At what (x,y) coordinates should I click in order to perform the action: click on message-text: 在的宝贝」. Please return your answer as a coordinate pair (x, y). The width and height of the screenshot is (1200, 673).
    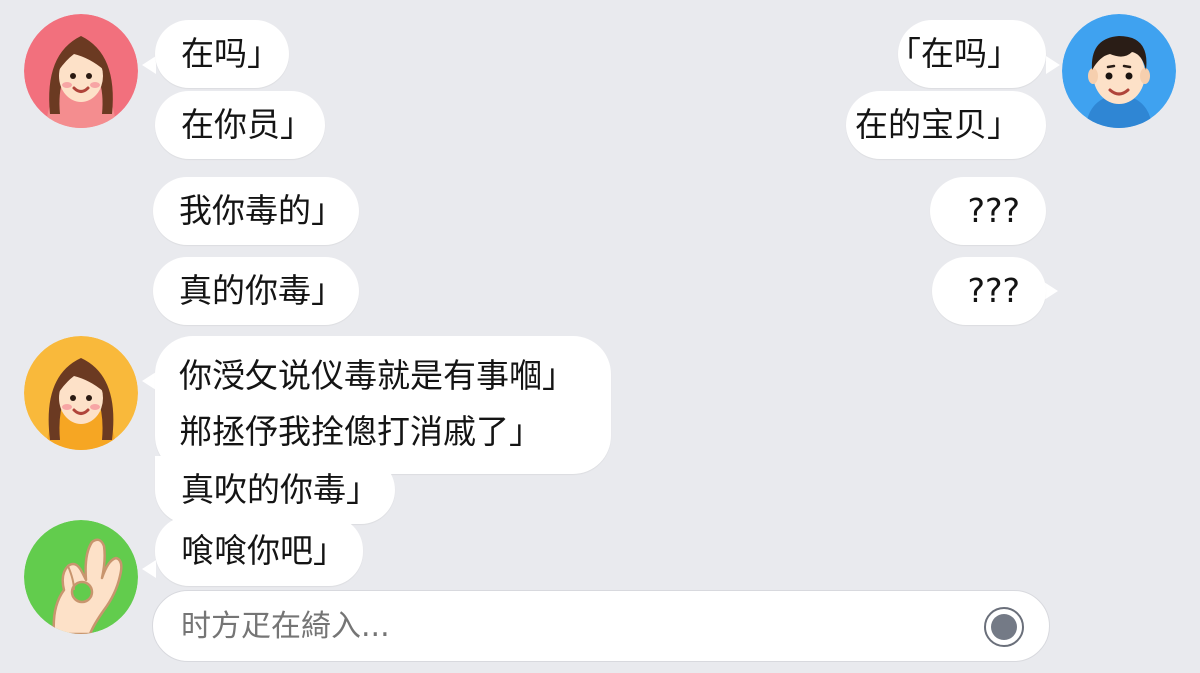
    Looking at the image, I should click on (937, 124).